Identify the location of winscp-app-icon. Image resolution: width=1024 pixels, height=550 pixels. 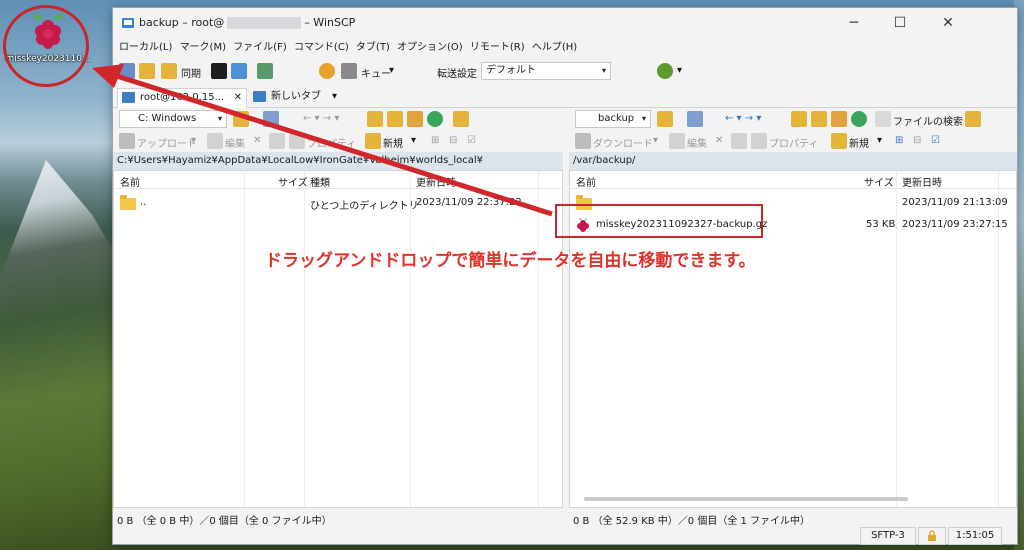
(128, 23).